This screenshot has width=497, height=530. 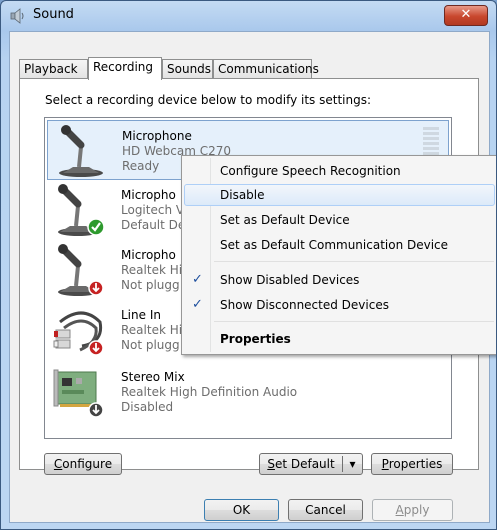 I want to click on device-status: Ready, so click(x=141, y=166).